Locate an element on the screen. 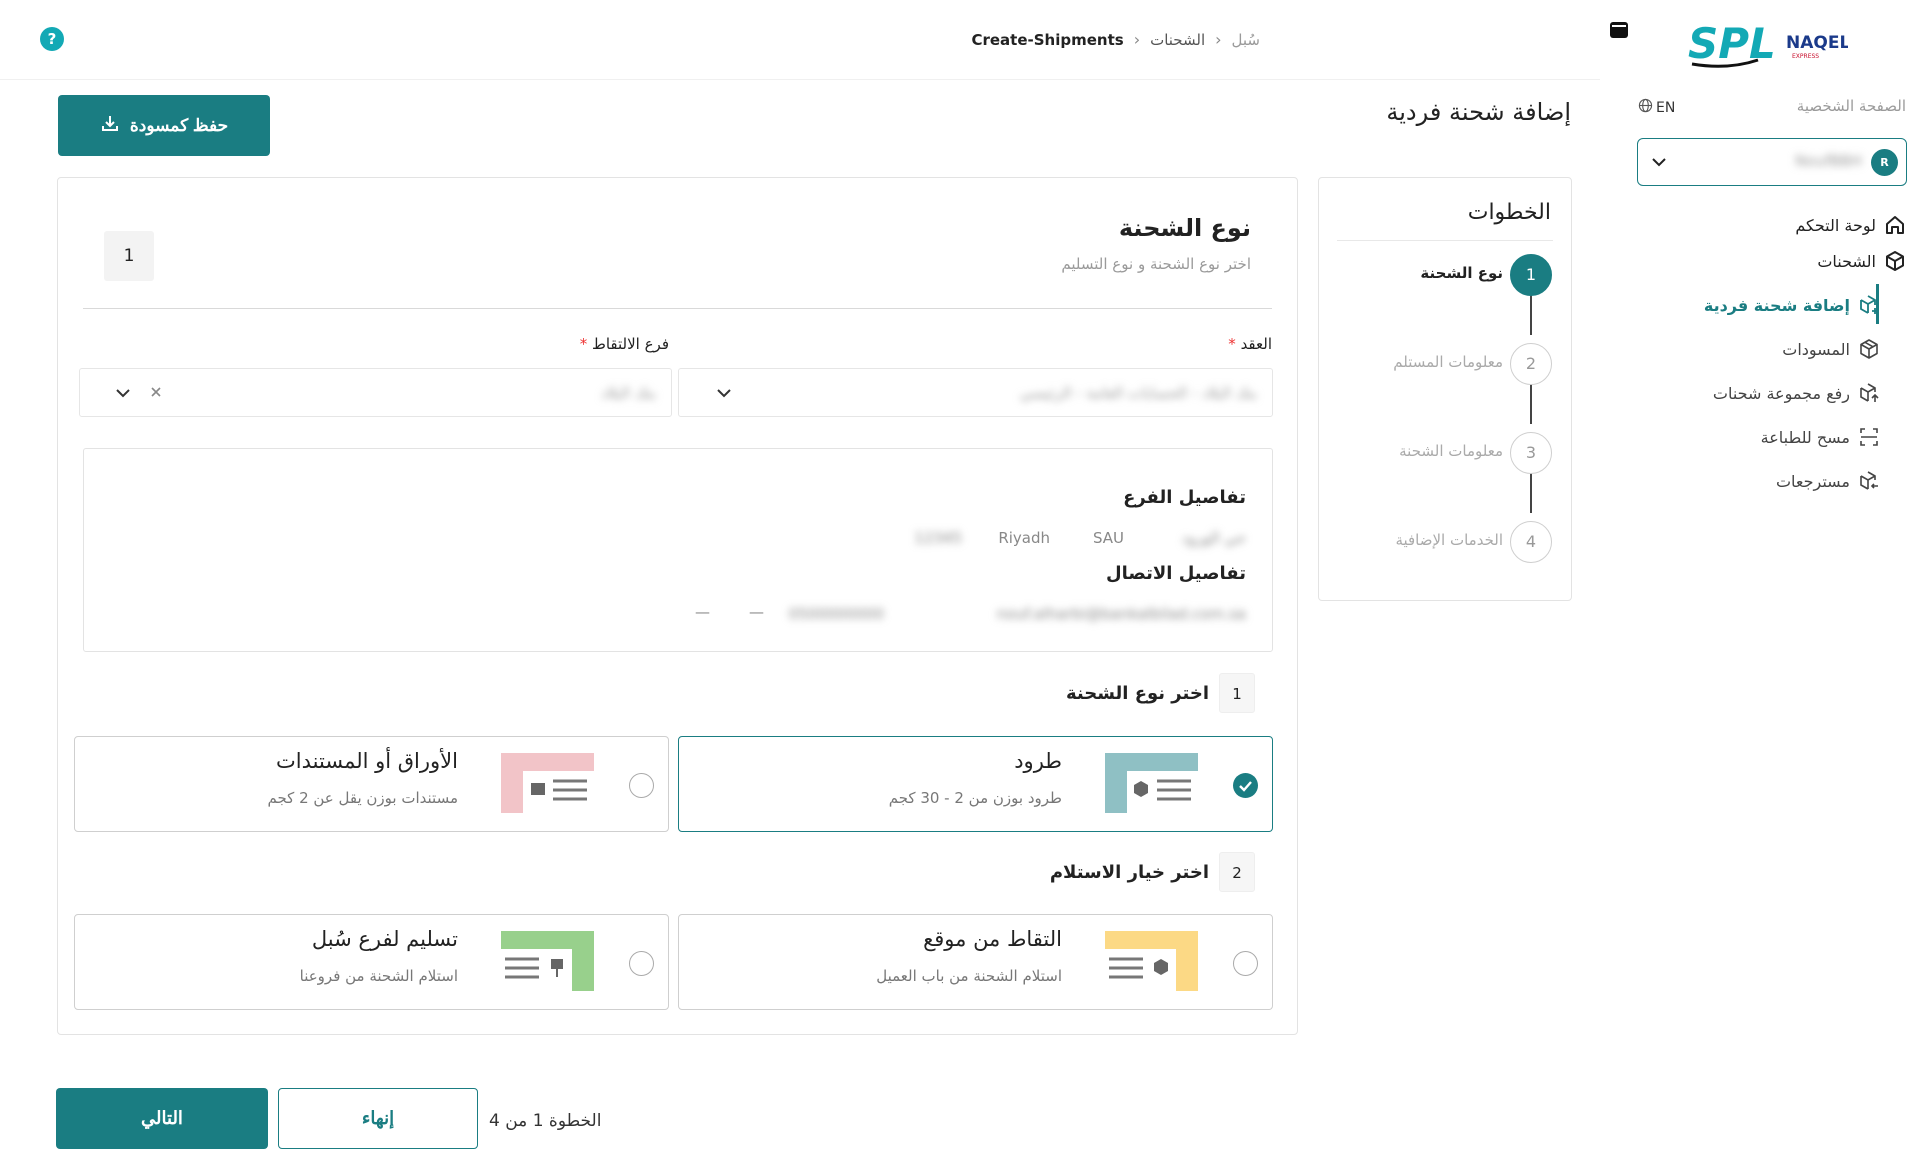 Image resolution: width=1920 pixels, height=1168 pixels. step-1-label: نوع الشحنة is located at coordinates (1461, 273).